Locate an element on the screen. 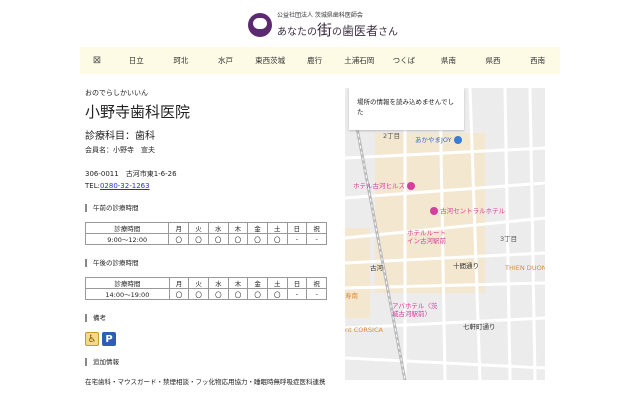 Image resolution: width=640 pixels, height=400 pixels. extra-info-text: 在宅歯科・マウスガード・禁煙相談・フッ化物応用協力・睡眠時無呼吸症医科連携 is located at coordinates (205, 382).